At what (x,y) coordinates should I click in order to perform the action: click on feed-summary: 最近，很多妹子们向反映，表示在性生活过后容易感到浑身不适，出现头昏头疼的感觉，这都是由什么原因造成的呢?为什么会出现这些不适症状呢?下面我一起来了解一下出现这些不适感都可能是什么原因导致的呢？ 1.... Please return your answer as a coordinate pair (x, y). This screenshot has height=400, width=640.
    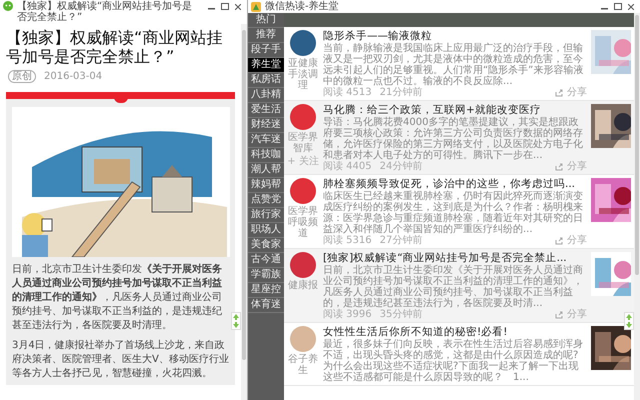
    Looking at the image, I should click on (453, 361).